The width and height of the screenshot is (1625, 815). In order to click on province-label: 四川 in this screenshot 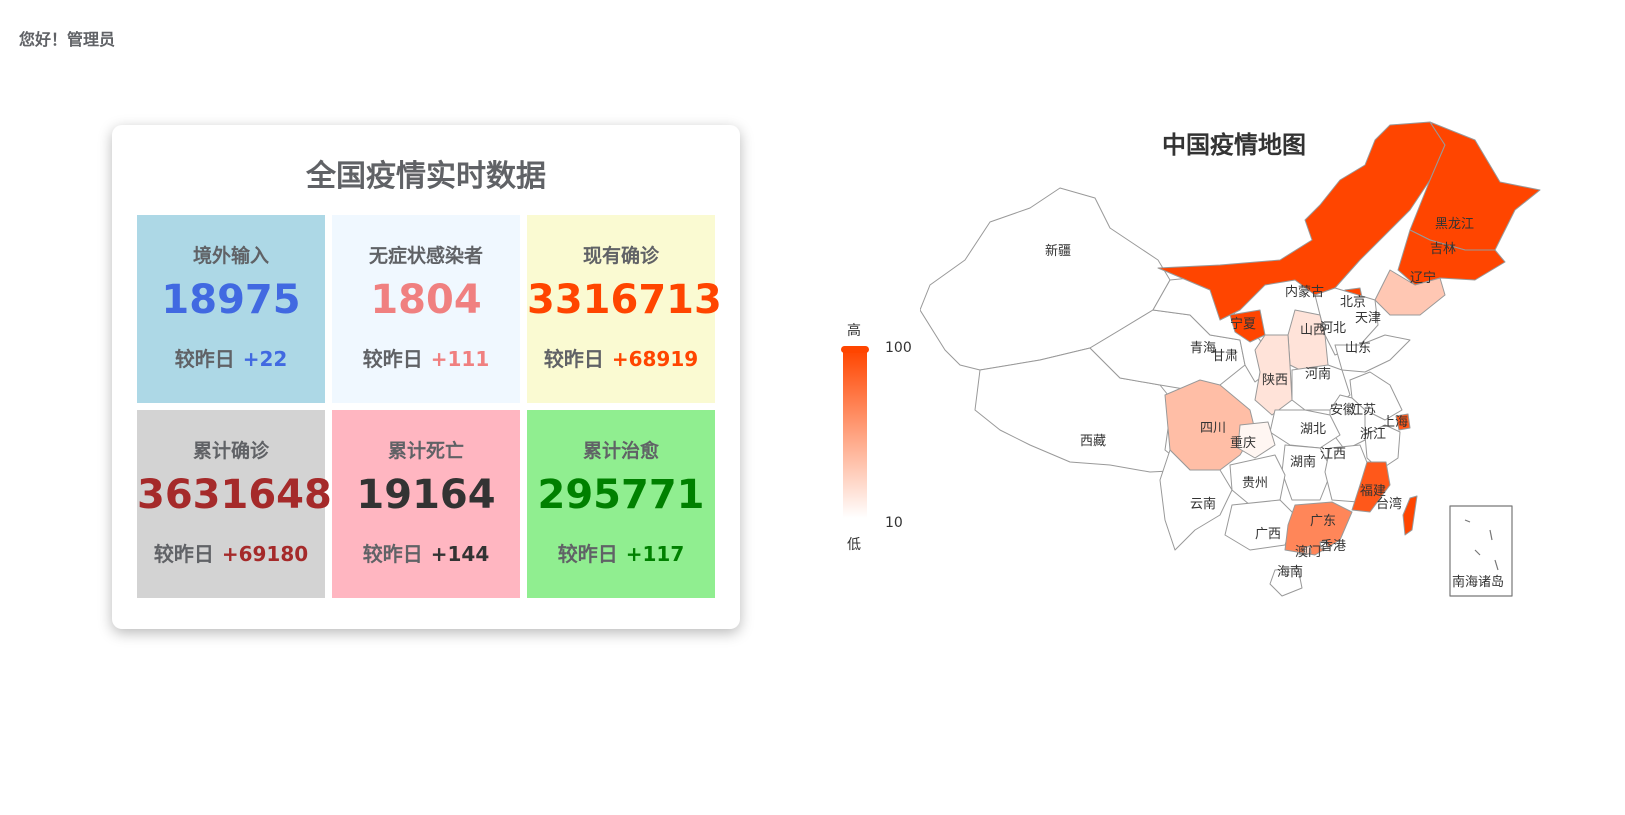, I will do `click(1213, 428)`.